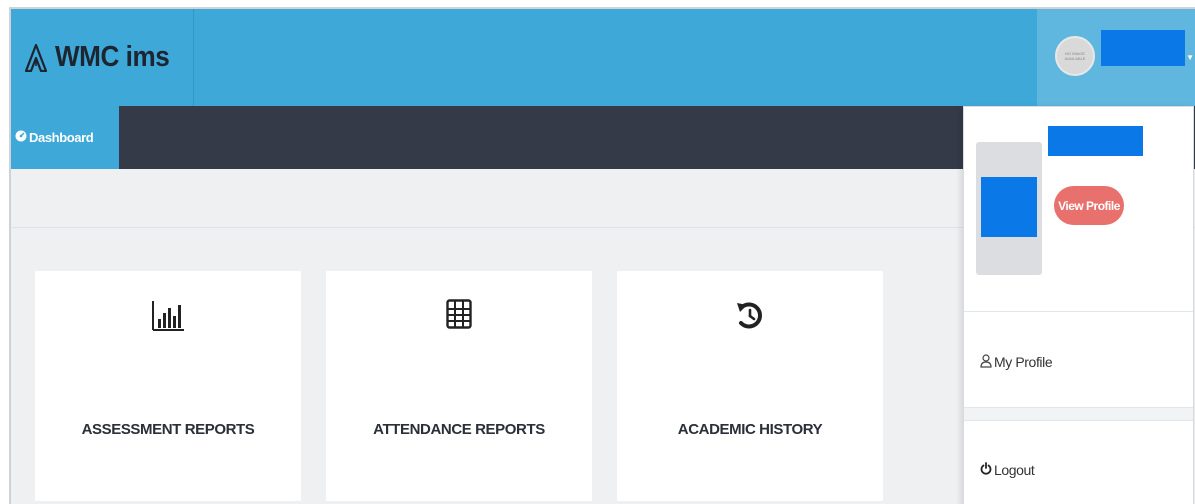  I want to click on avatar-placeholder-text: NO IMAGE AVAILABLE, so click(1075, 56).